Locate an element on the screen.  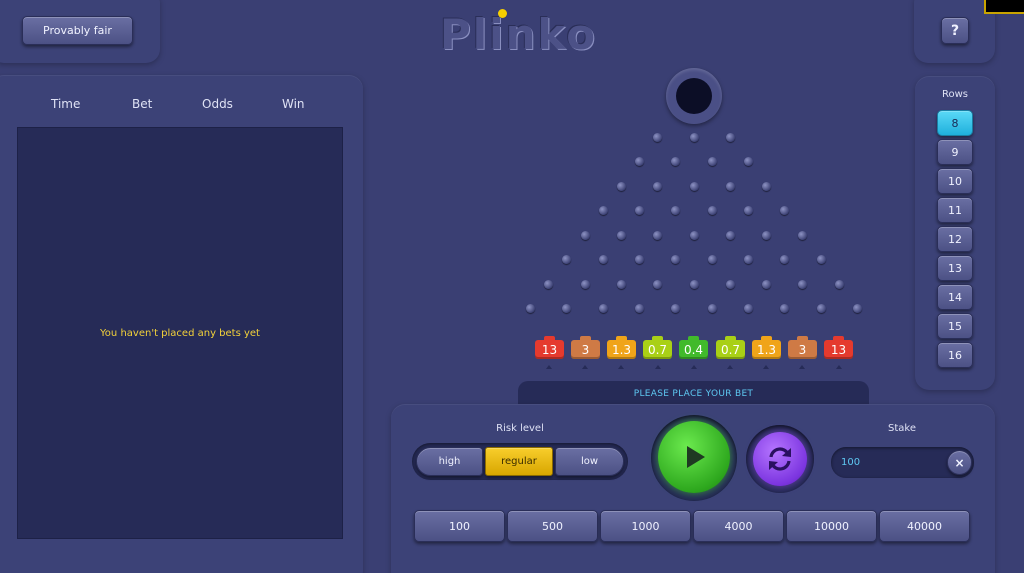
stake-label: Stake is located at coordinates (902, 428).